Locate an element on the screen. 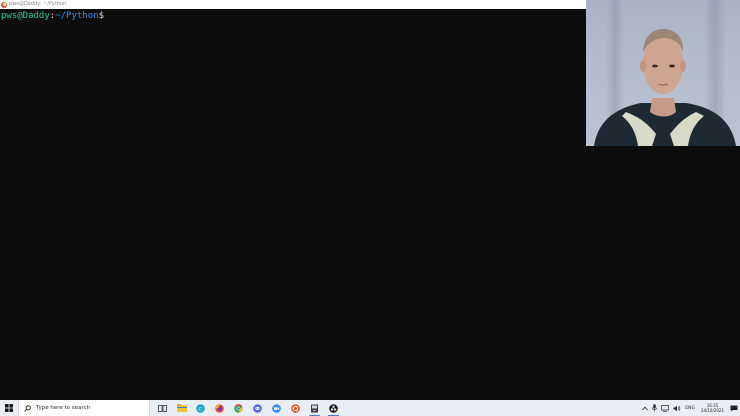  ubuntu-icon is located at coordinates (4, 4).